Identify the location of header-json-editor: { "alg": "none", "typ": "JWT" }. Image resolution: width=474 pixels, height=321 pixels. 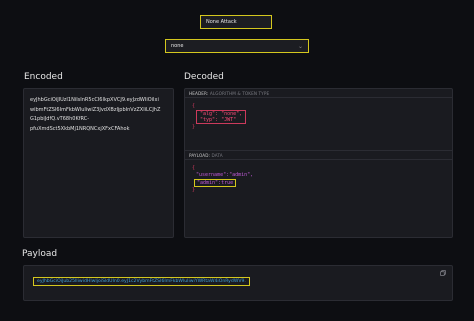
(318, 124).